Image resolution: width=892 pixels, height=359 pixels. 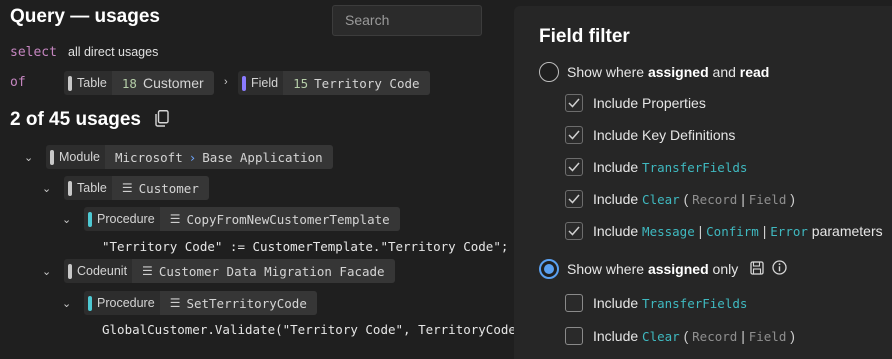 What do you see at coordinates (668, 72) in the screenshot?
I see `option-label: Show where assigned and read` at bounding box center [668, 72].